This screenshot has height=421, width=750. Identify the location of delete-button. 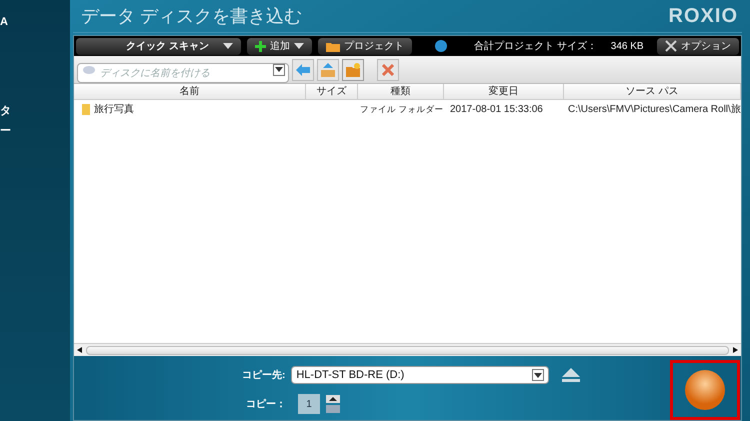
(388, 69).